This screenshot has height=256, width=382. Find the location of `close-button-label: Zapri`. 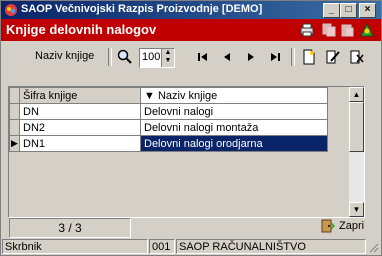

close-button-label: Zapri is located at coordinates (352, 226).